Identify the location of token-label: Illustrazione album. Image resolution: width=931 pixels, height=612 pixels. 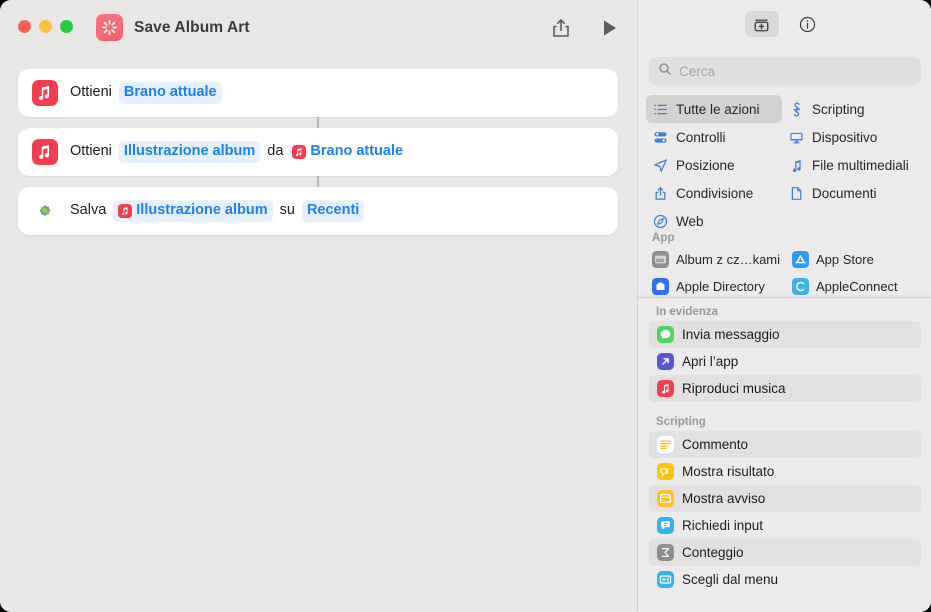
(202, 210).